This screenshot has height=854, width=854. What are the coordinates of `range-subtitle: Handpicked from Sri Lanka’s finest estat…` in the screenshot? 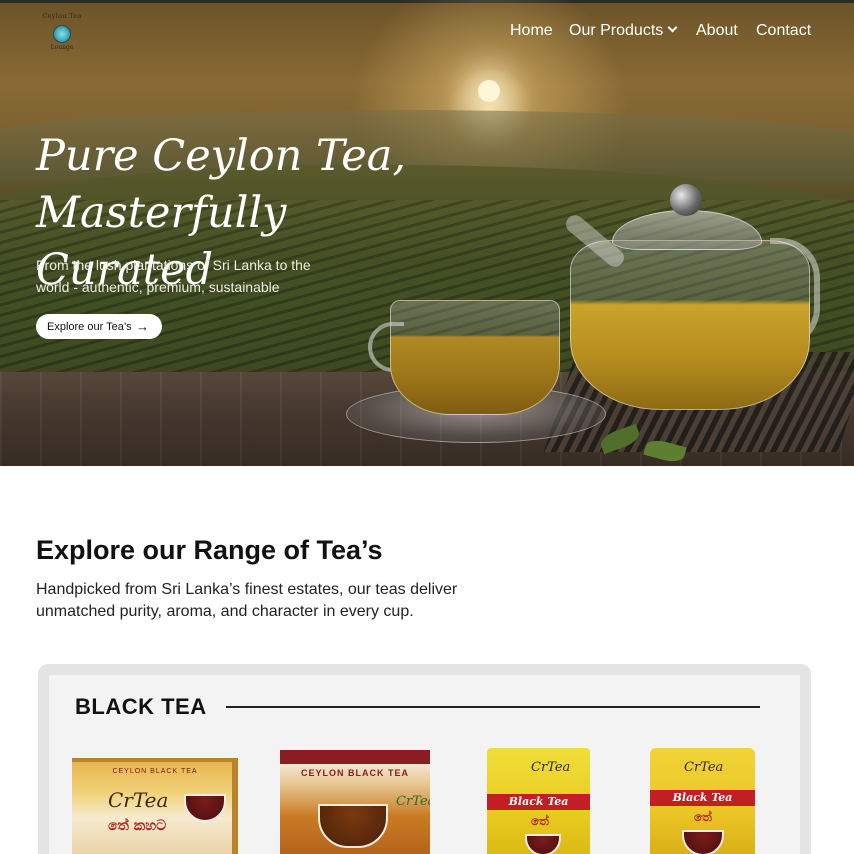 It's located at (247, 600).